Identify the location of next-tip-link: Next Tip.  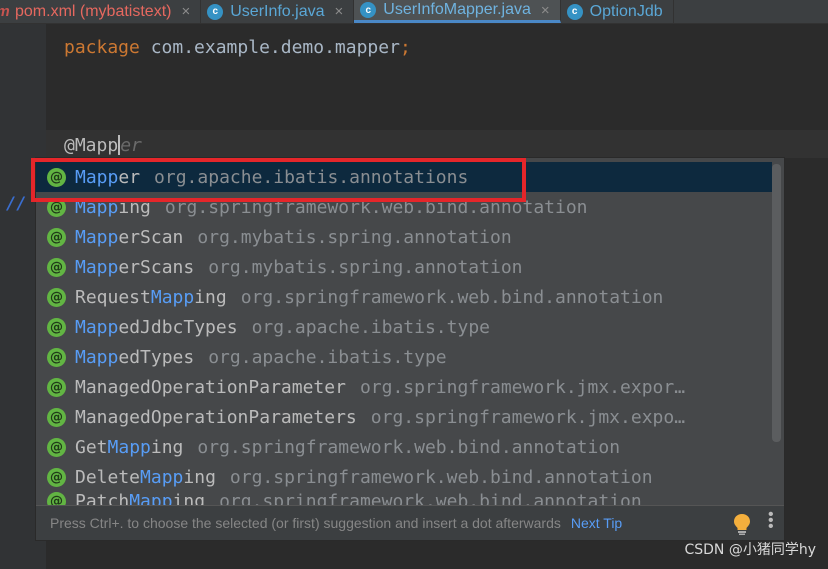
(596, 523).